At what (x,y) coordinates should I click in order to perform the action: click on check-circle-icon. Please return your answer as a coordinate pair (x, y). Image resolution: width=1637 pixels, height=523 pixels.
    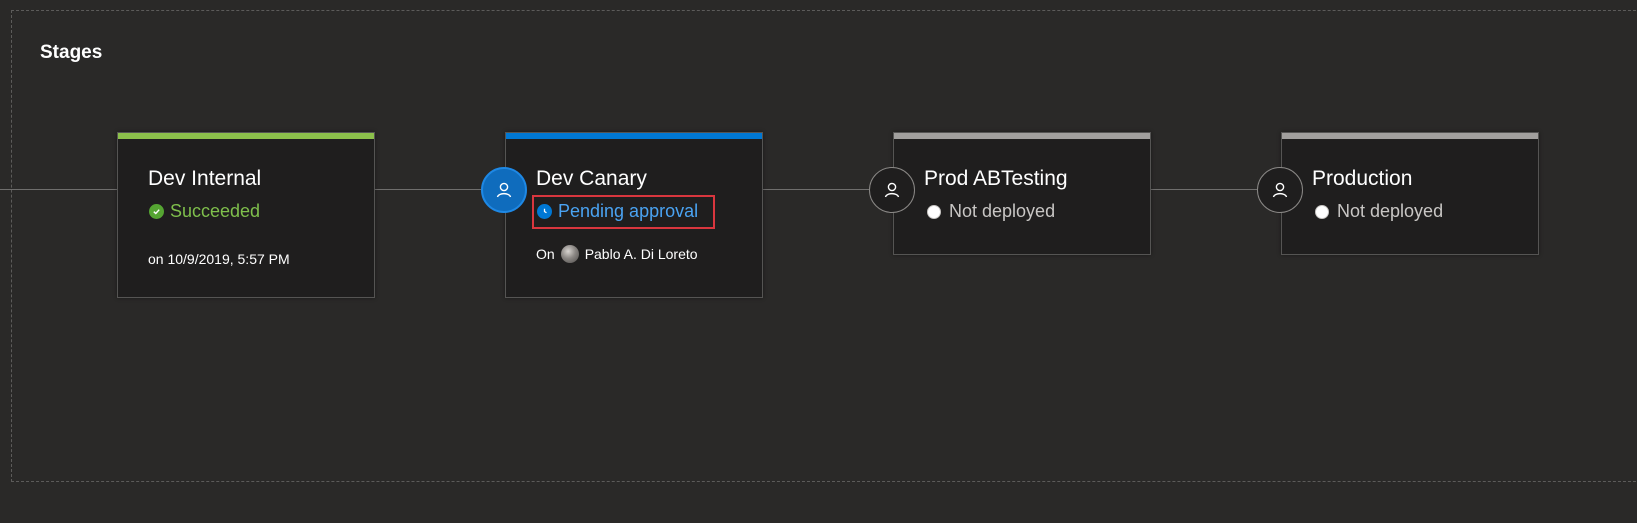
    Looking at the image, I should click on (156, 211).